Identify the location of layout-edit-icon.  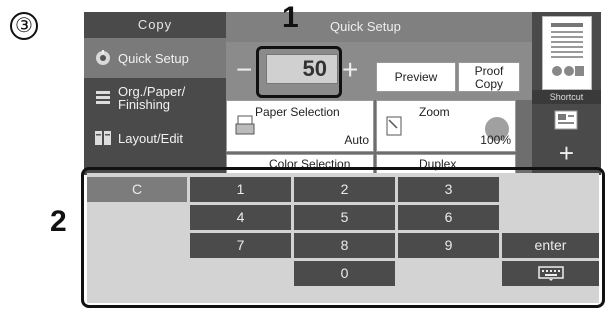
(103, 138).